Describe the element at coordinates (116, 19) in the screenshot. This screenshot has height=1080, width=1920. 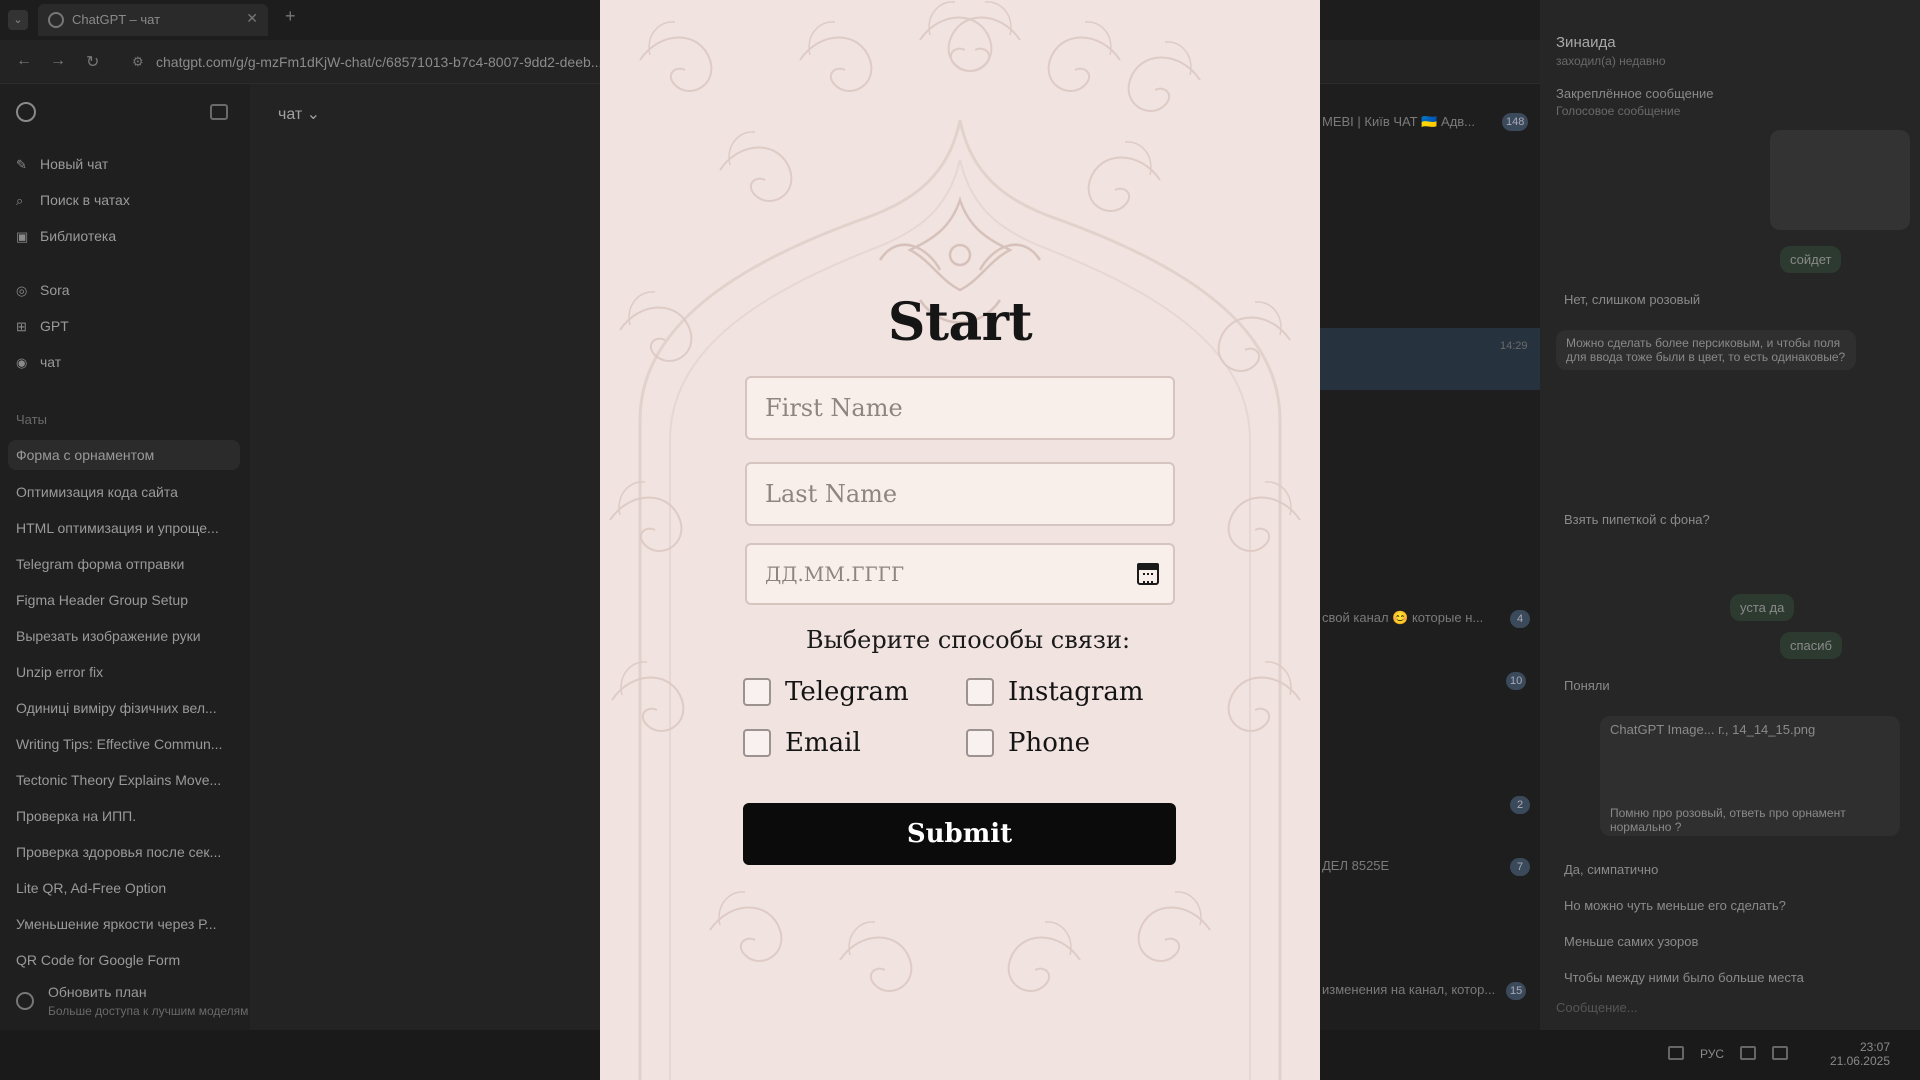
I see `tab-title: ChatGPT – чат` at that location.